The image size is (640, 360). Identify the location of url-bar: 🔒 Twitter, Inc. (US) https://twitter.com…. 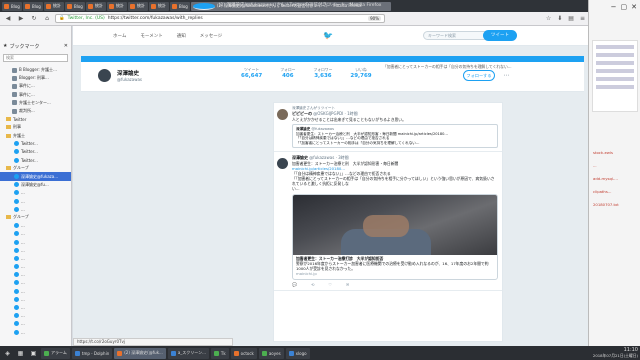
(220, 18).